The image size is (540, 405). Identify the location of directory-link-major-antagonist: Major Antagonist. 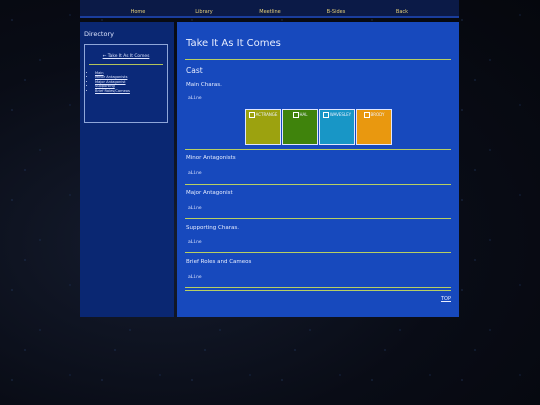
(110, 82).